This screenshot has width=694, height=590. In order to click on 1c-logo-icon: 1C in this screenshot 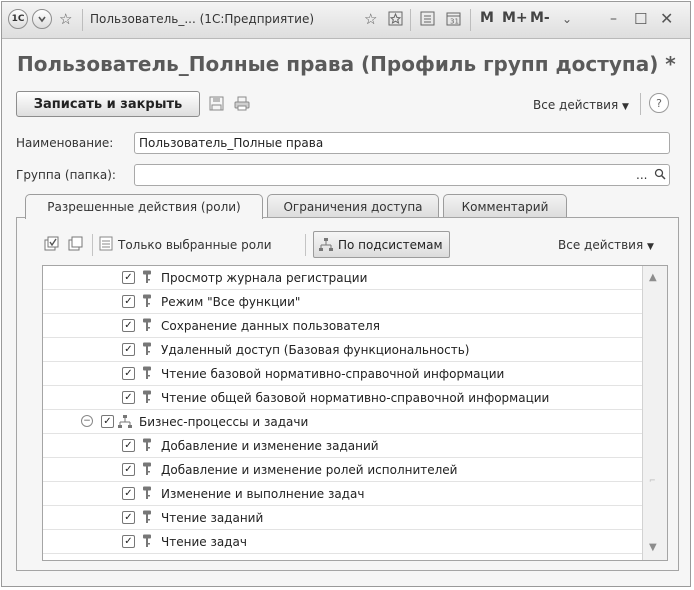, I will do `click(18, 19)`.